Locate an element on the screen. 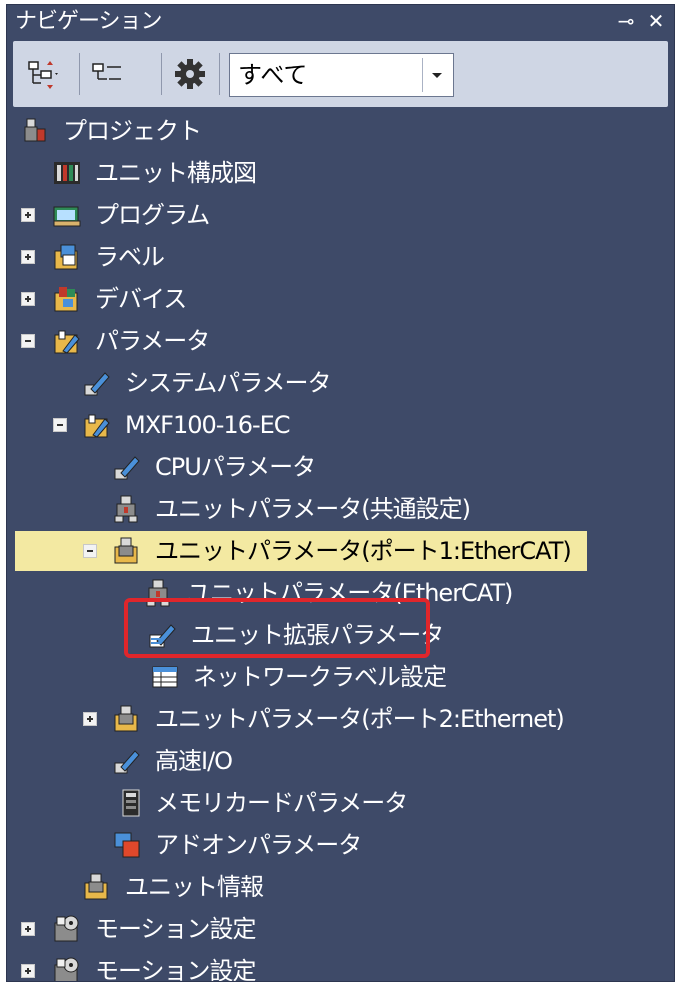 The image size is (679, 987). collapse-tree-button is located at coordinates (108, 74).